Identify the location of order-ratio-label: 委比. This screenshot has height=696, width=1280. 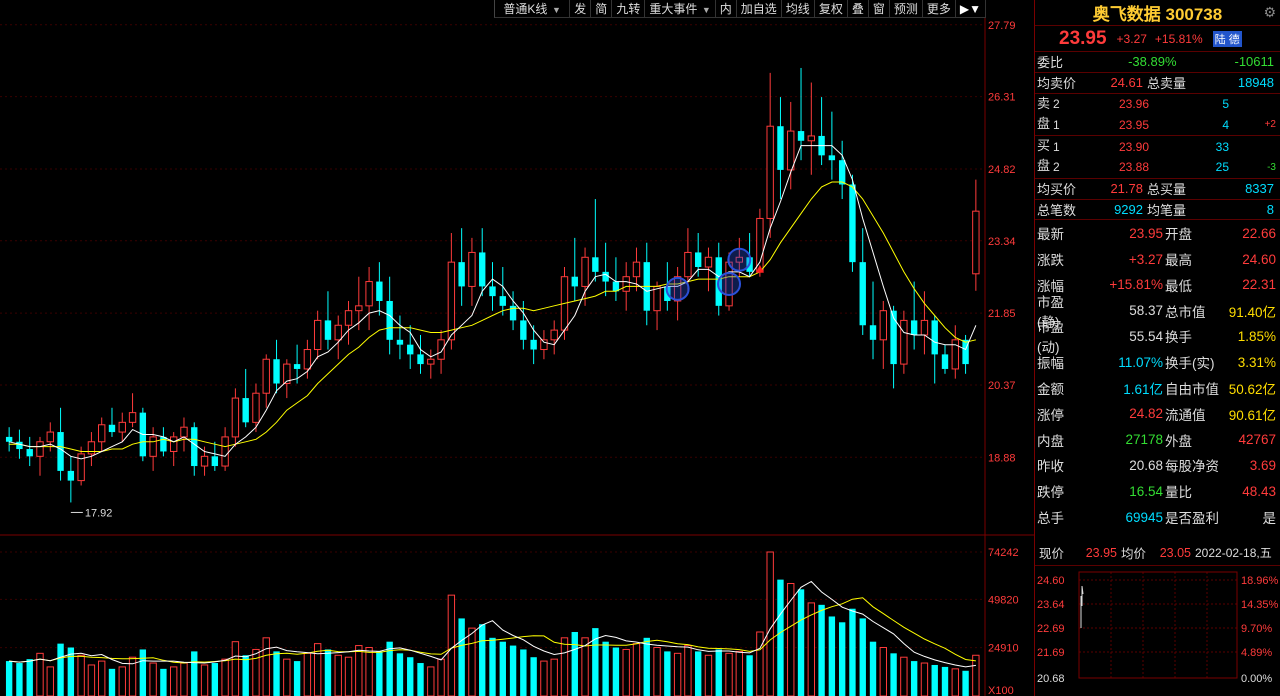
(1050, 63).